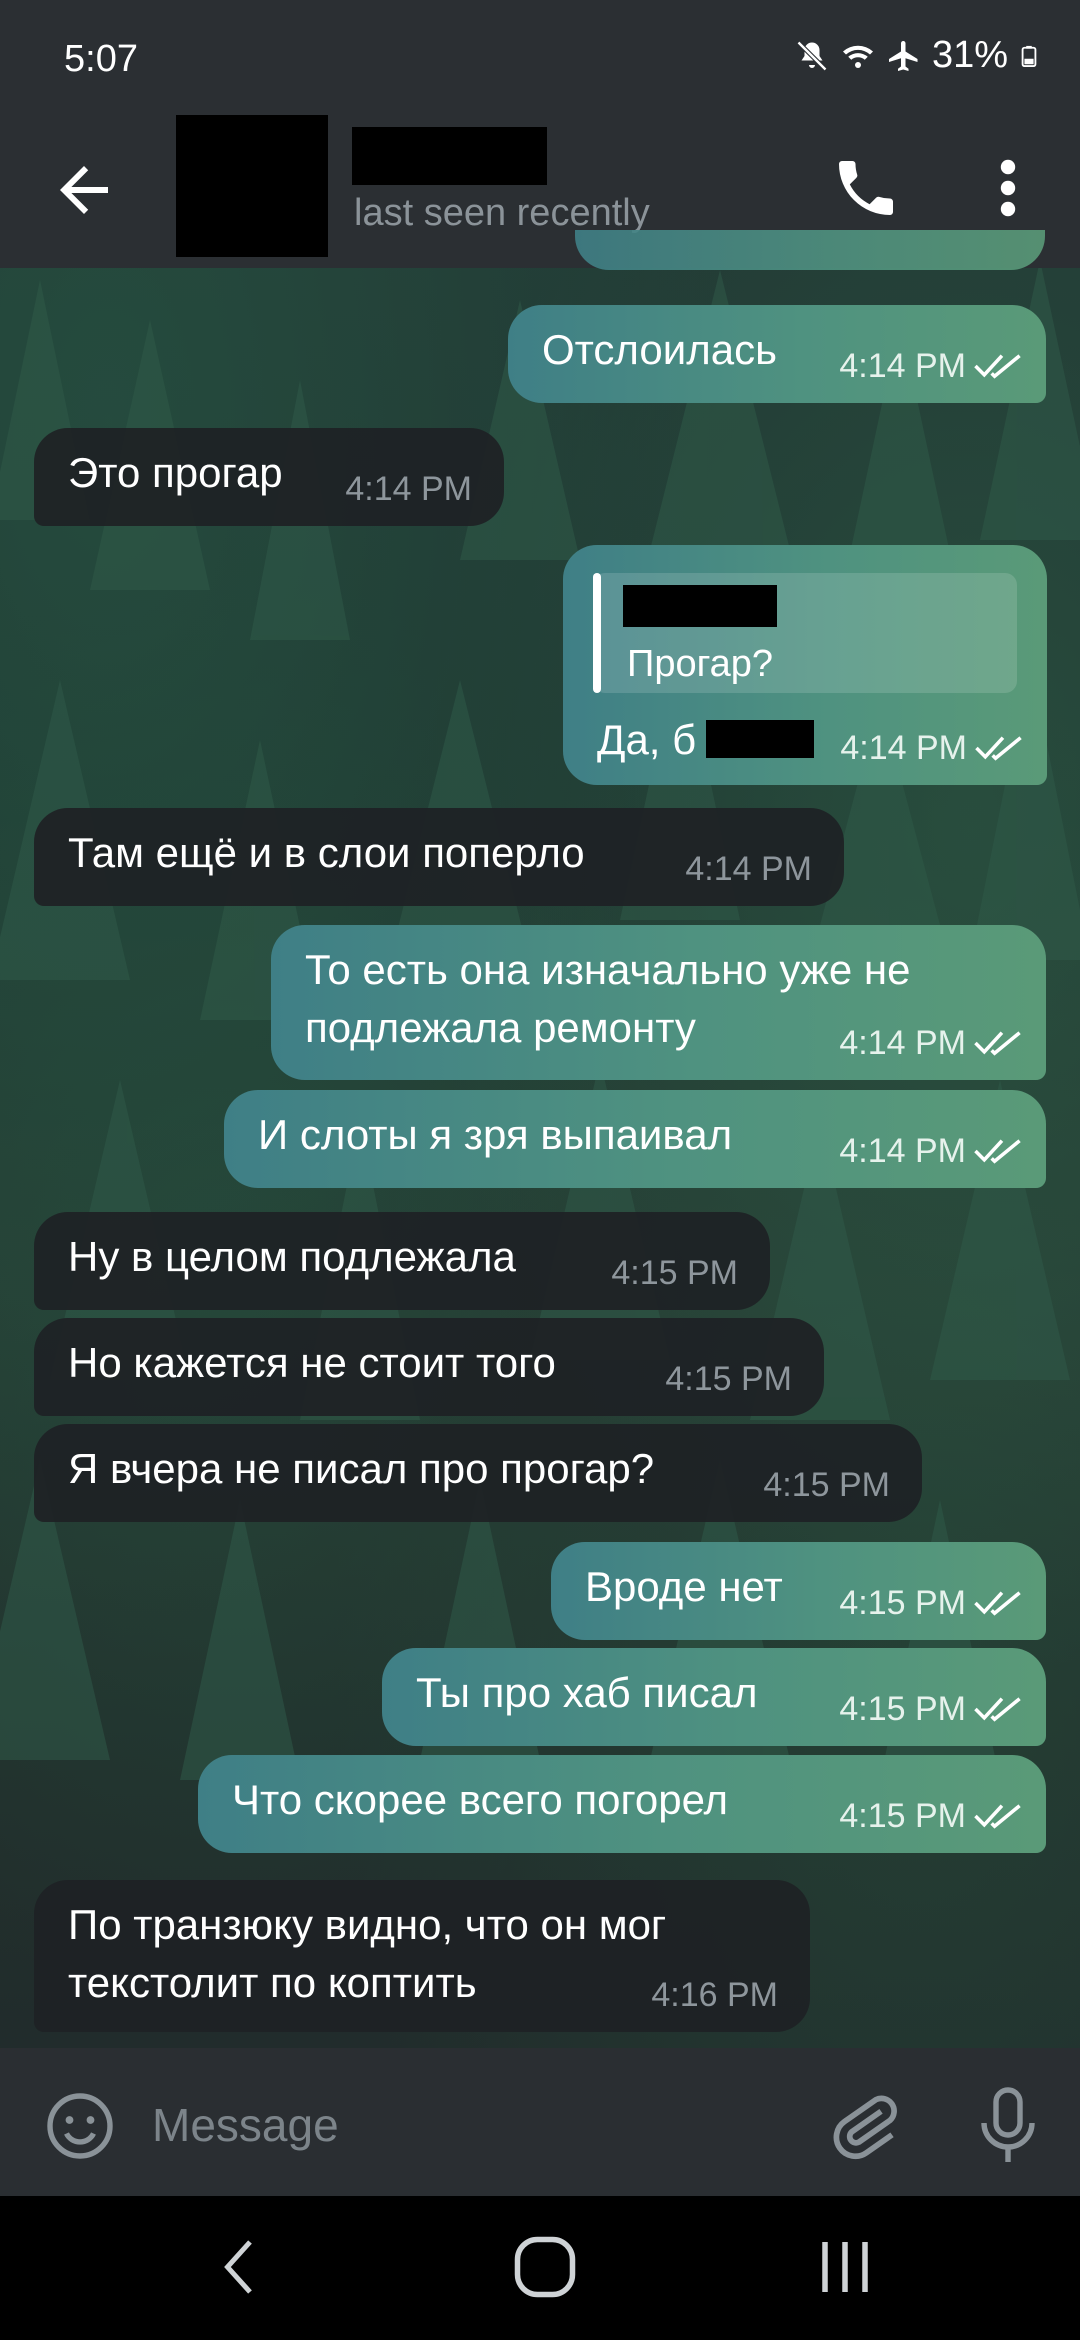 This screenshot has height=2340, width=1080. I want to click on message-bubble: И слоты я зря выпаивал 4:14 PM, so click(635, 1139).